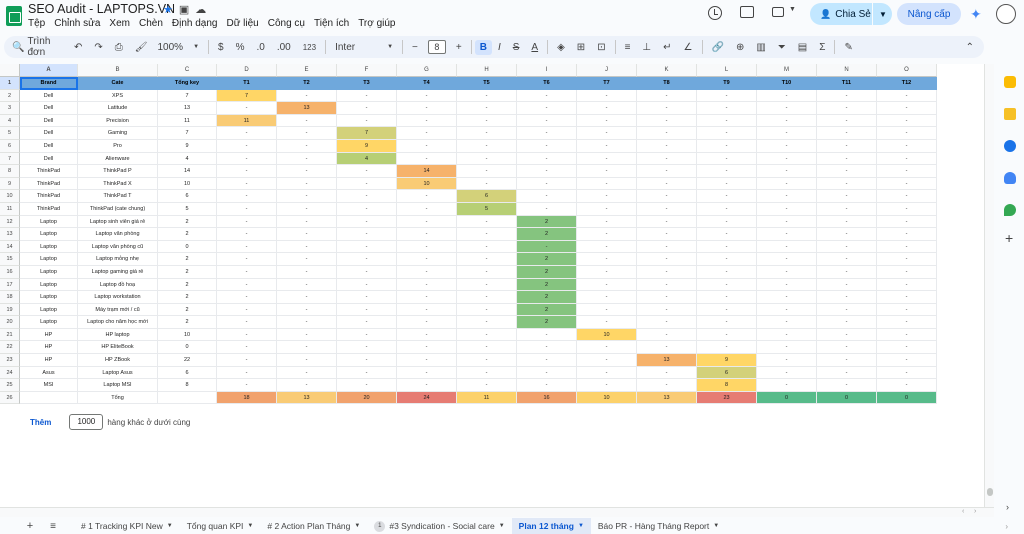 This screenshot has width=1024, height=534. I want to click on explore-icon: ›, so click(1006, 526).